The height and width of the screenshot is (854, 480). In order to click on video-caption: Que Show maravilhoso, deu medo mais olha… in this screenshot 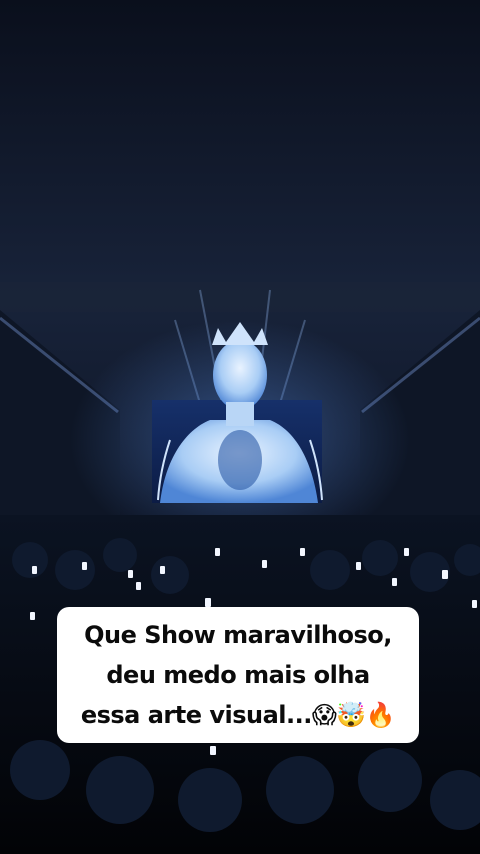, I will do `click(238, 675)`.